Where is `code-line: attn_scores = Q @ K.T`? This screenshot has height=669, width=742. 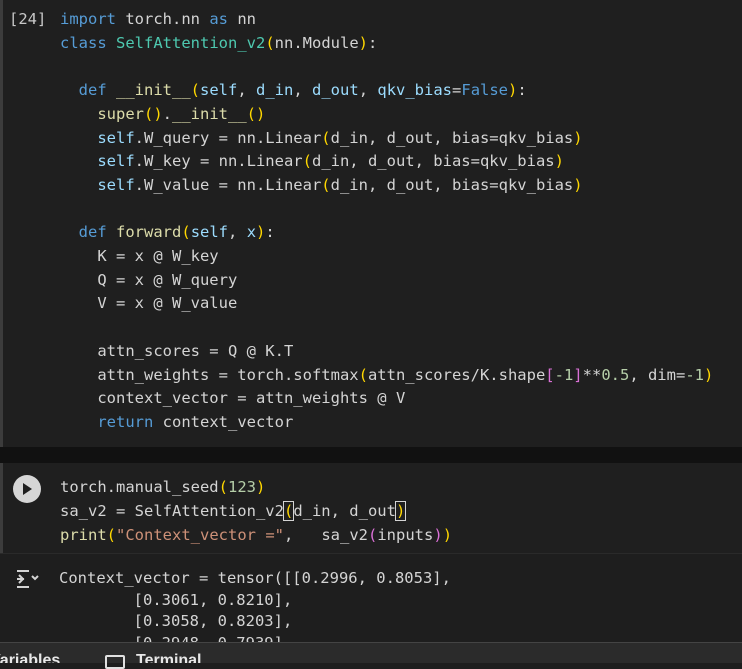 code-line: attn_scores = Q @ K.T is located at coordinates (177, 350).